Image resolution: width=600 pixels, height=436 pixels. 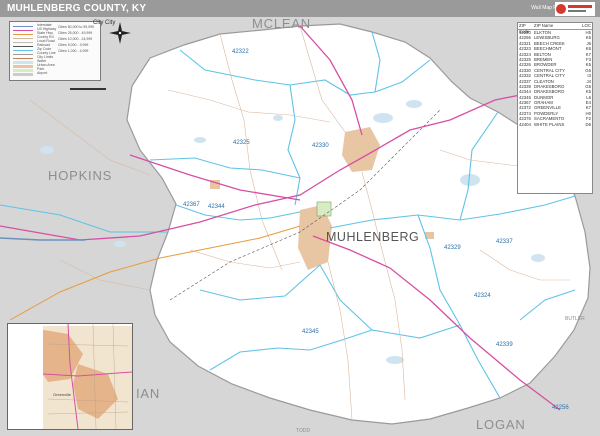 I want to click on legend-city-row: Cities 50,000 to 99,999, so click(x=76, y=27).